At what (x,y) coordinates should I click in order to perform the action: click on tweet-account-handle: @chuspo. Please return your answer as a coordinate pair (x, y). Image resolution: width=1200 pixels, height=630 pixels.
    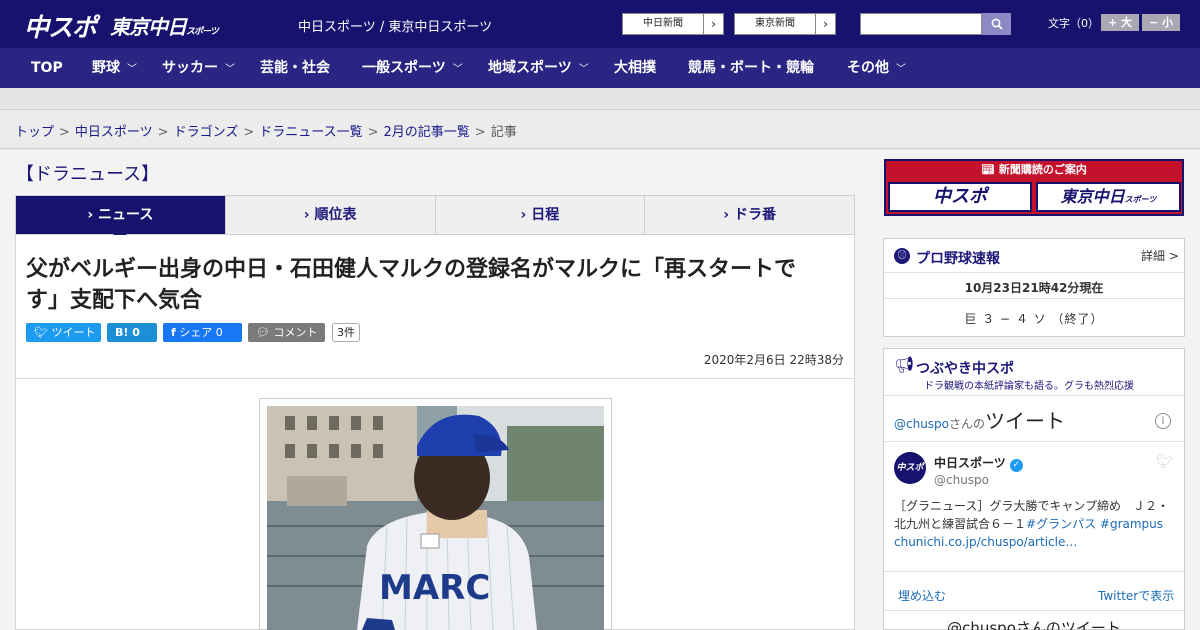
    Looking at the image, I should click on (961, 480).